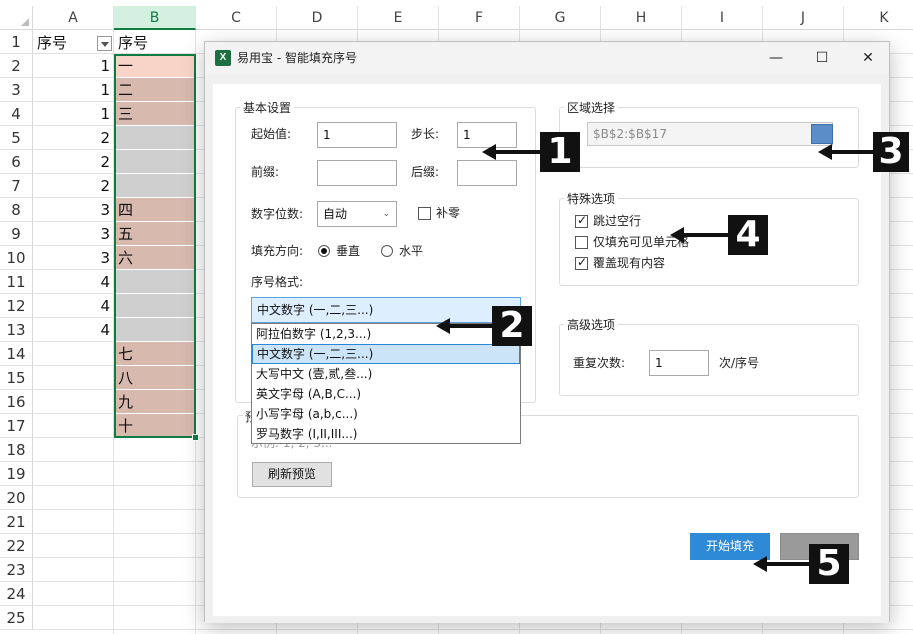 Image resolution: width=913 pixels, height=634 pixels. Describe the element at coordinates (16, 498) in the screenshot. I see `row-header-20: 20` at that location.